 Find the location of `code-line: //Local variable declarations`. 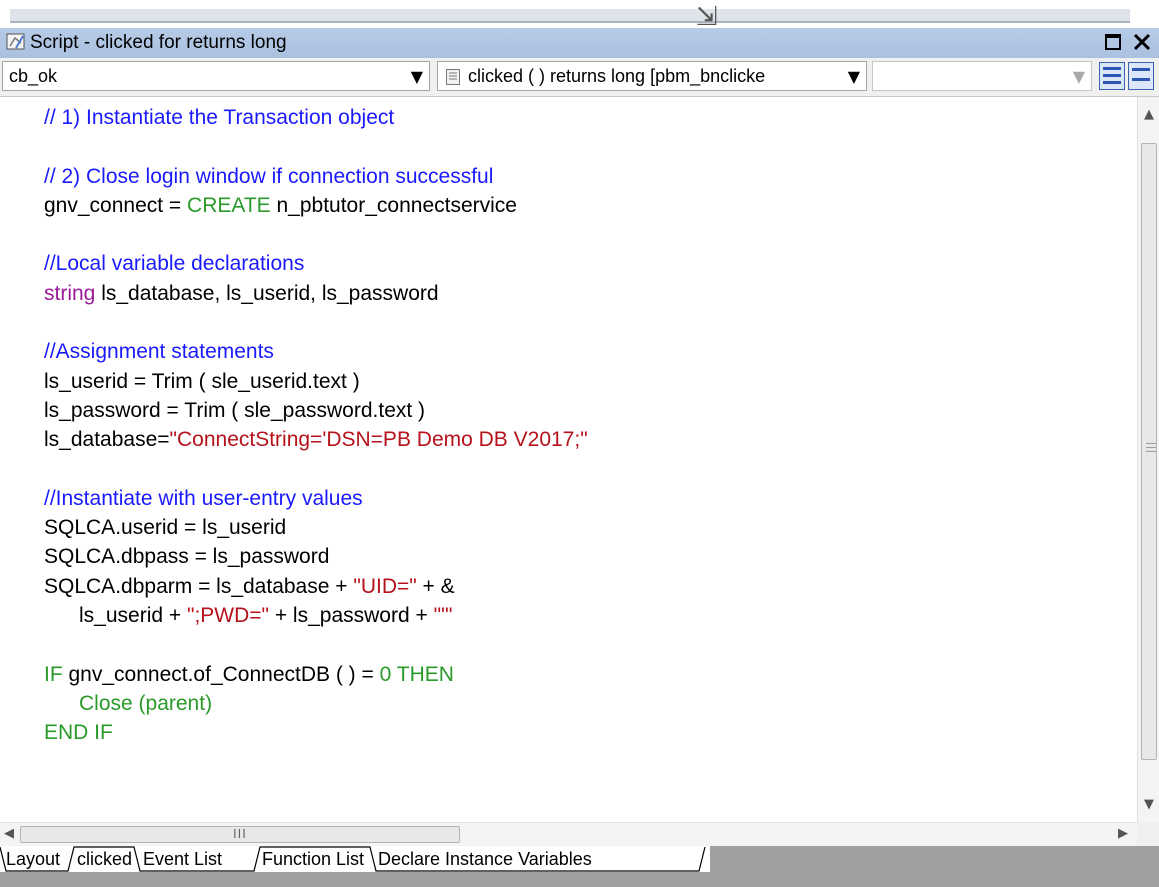

code-line: //Local variable declarations is located at coordinates (316, 263).